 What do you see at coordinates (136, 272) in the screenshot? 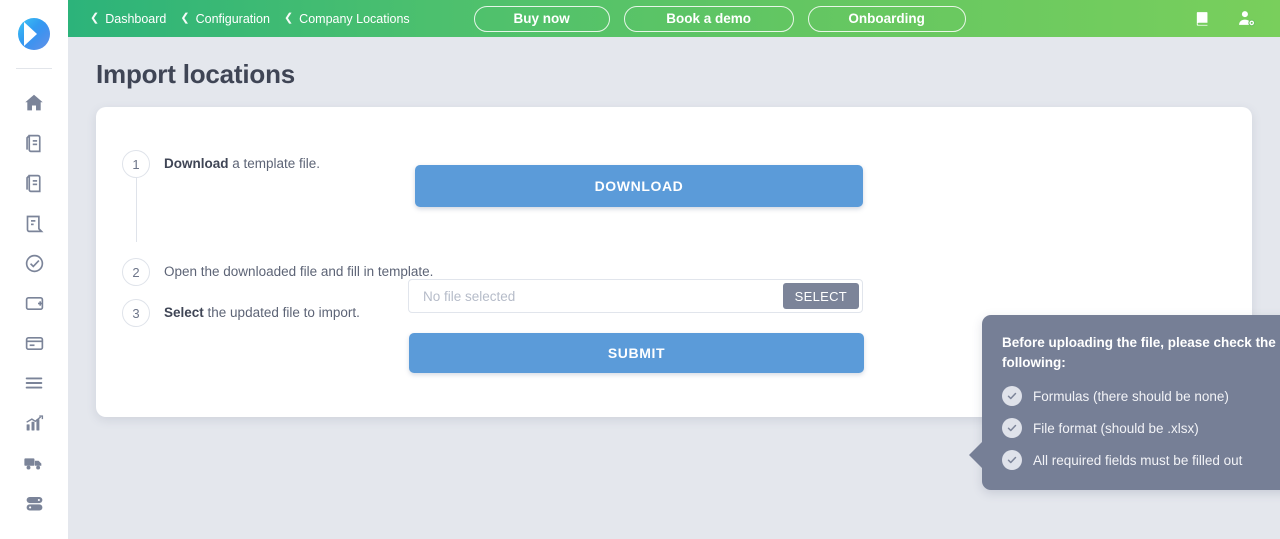
I see `step-number-2: 2` at bounding box center [136, 272].